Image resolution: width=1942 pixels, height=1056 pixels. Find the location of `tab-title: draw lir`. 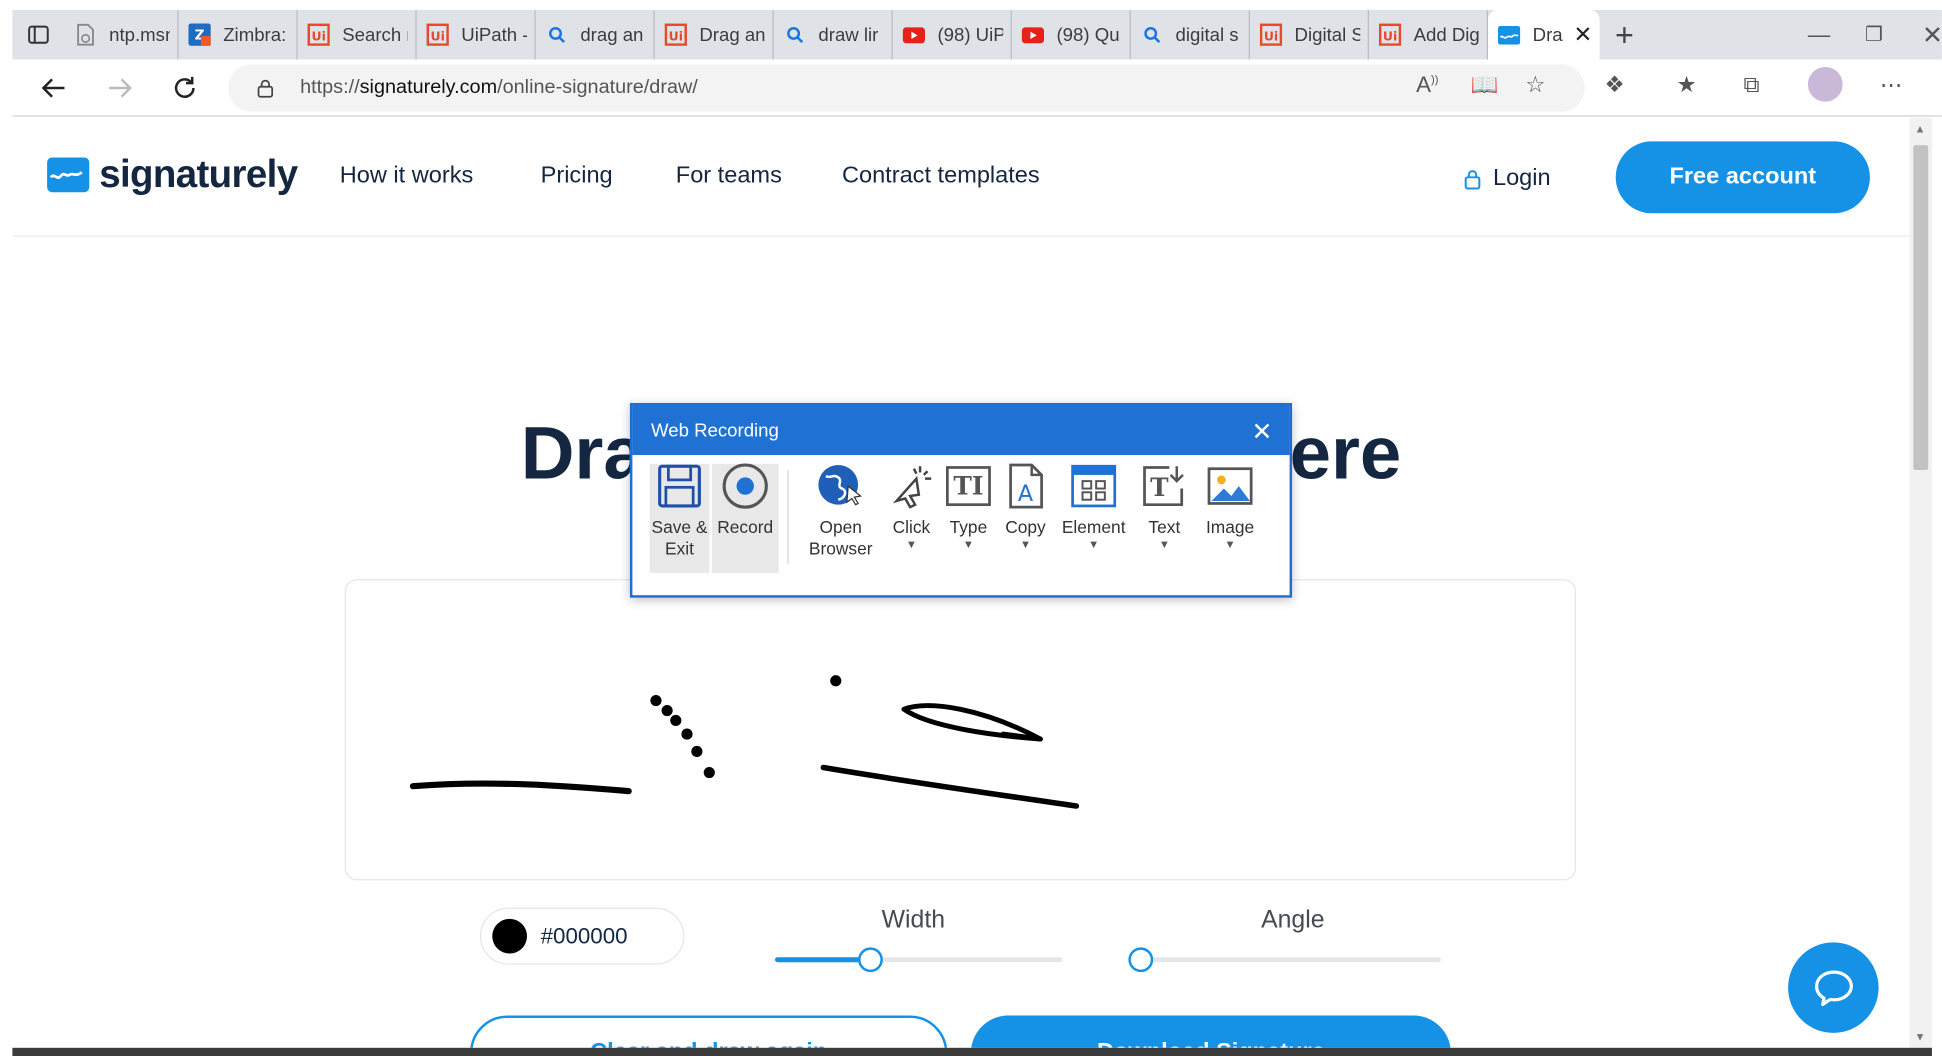

tab-title: draw lir is located at coordinates (848, 35).